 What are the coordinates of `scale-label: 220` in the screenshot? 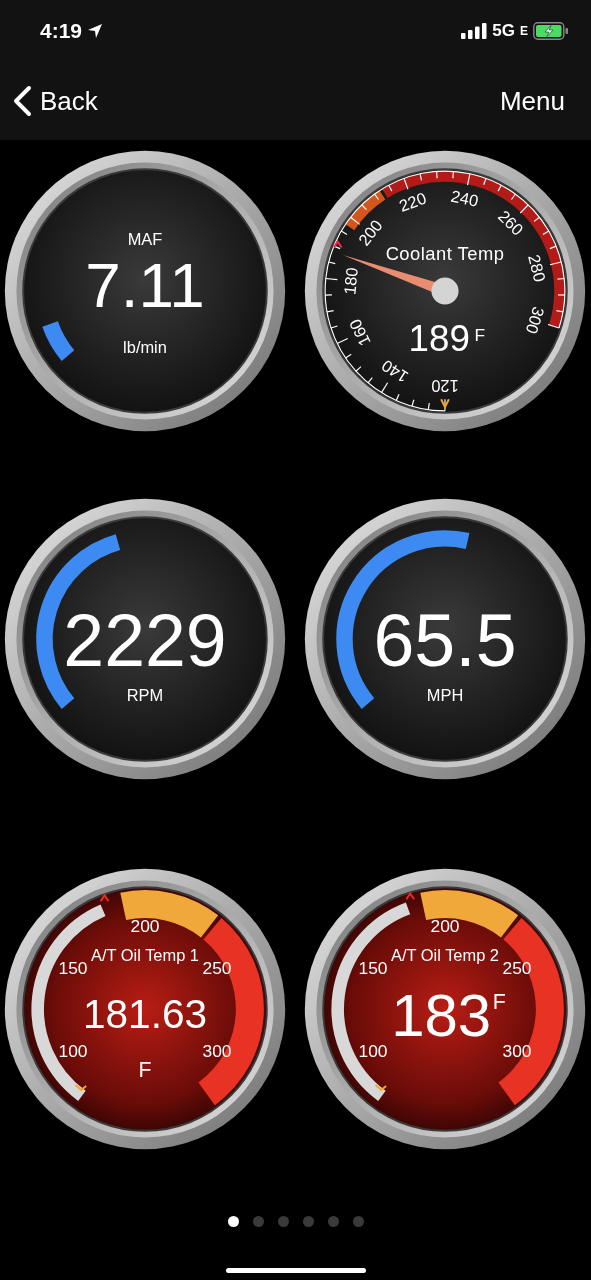 It's located at (412, 201).